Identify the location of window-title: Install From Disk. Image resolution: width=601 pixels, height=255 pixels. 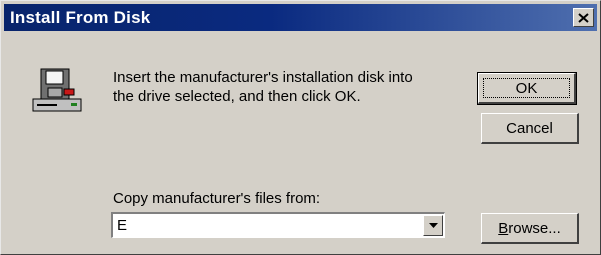
(80, 17).